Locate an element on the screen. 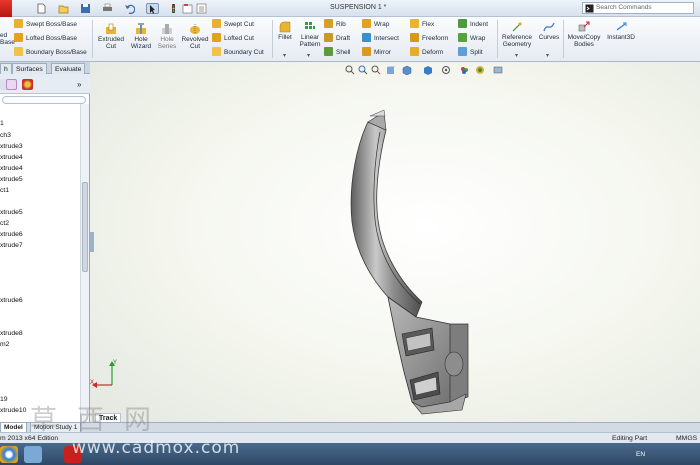 Image resolution: width=700 pixels, height=465 pixels. feature-tree-scrollbar is located at coordinates (84, 264).